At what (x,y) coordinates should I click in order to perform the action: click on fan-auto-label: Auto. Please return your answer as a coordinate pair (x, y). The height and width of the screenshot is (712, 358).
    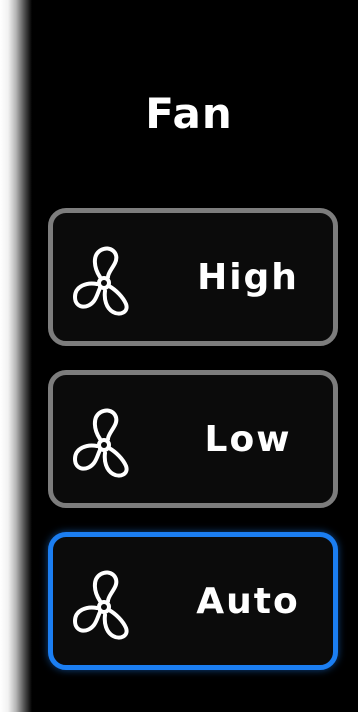
    Looking at the image, I should click on (248, 601).